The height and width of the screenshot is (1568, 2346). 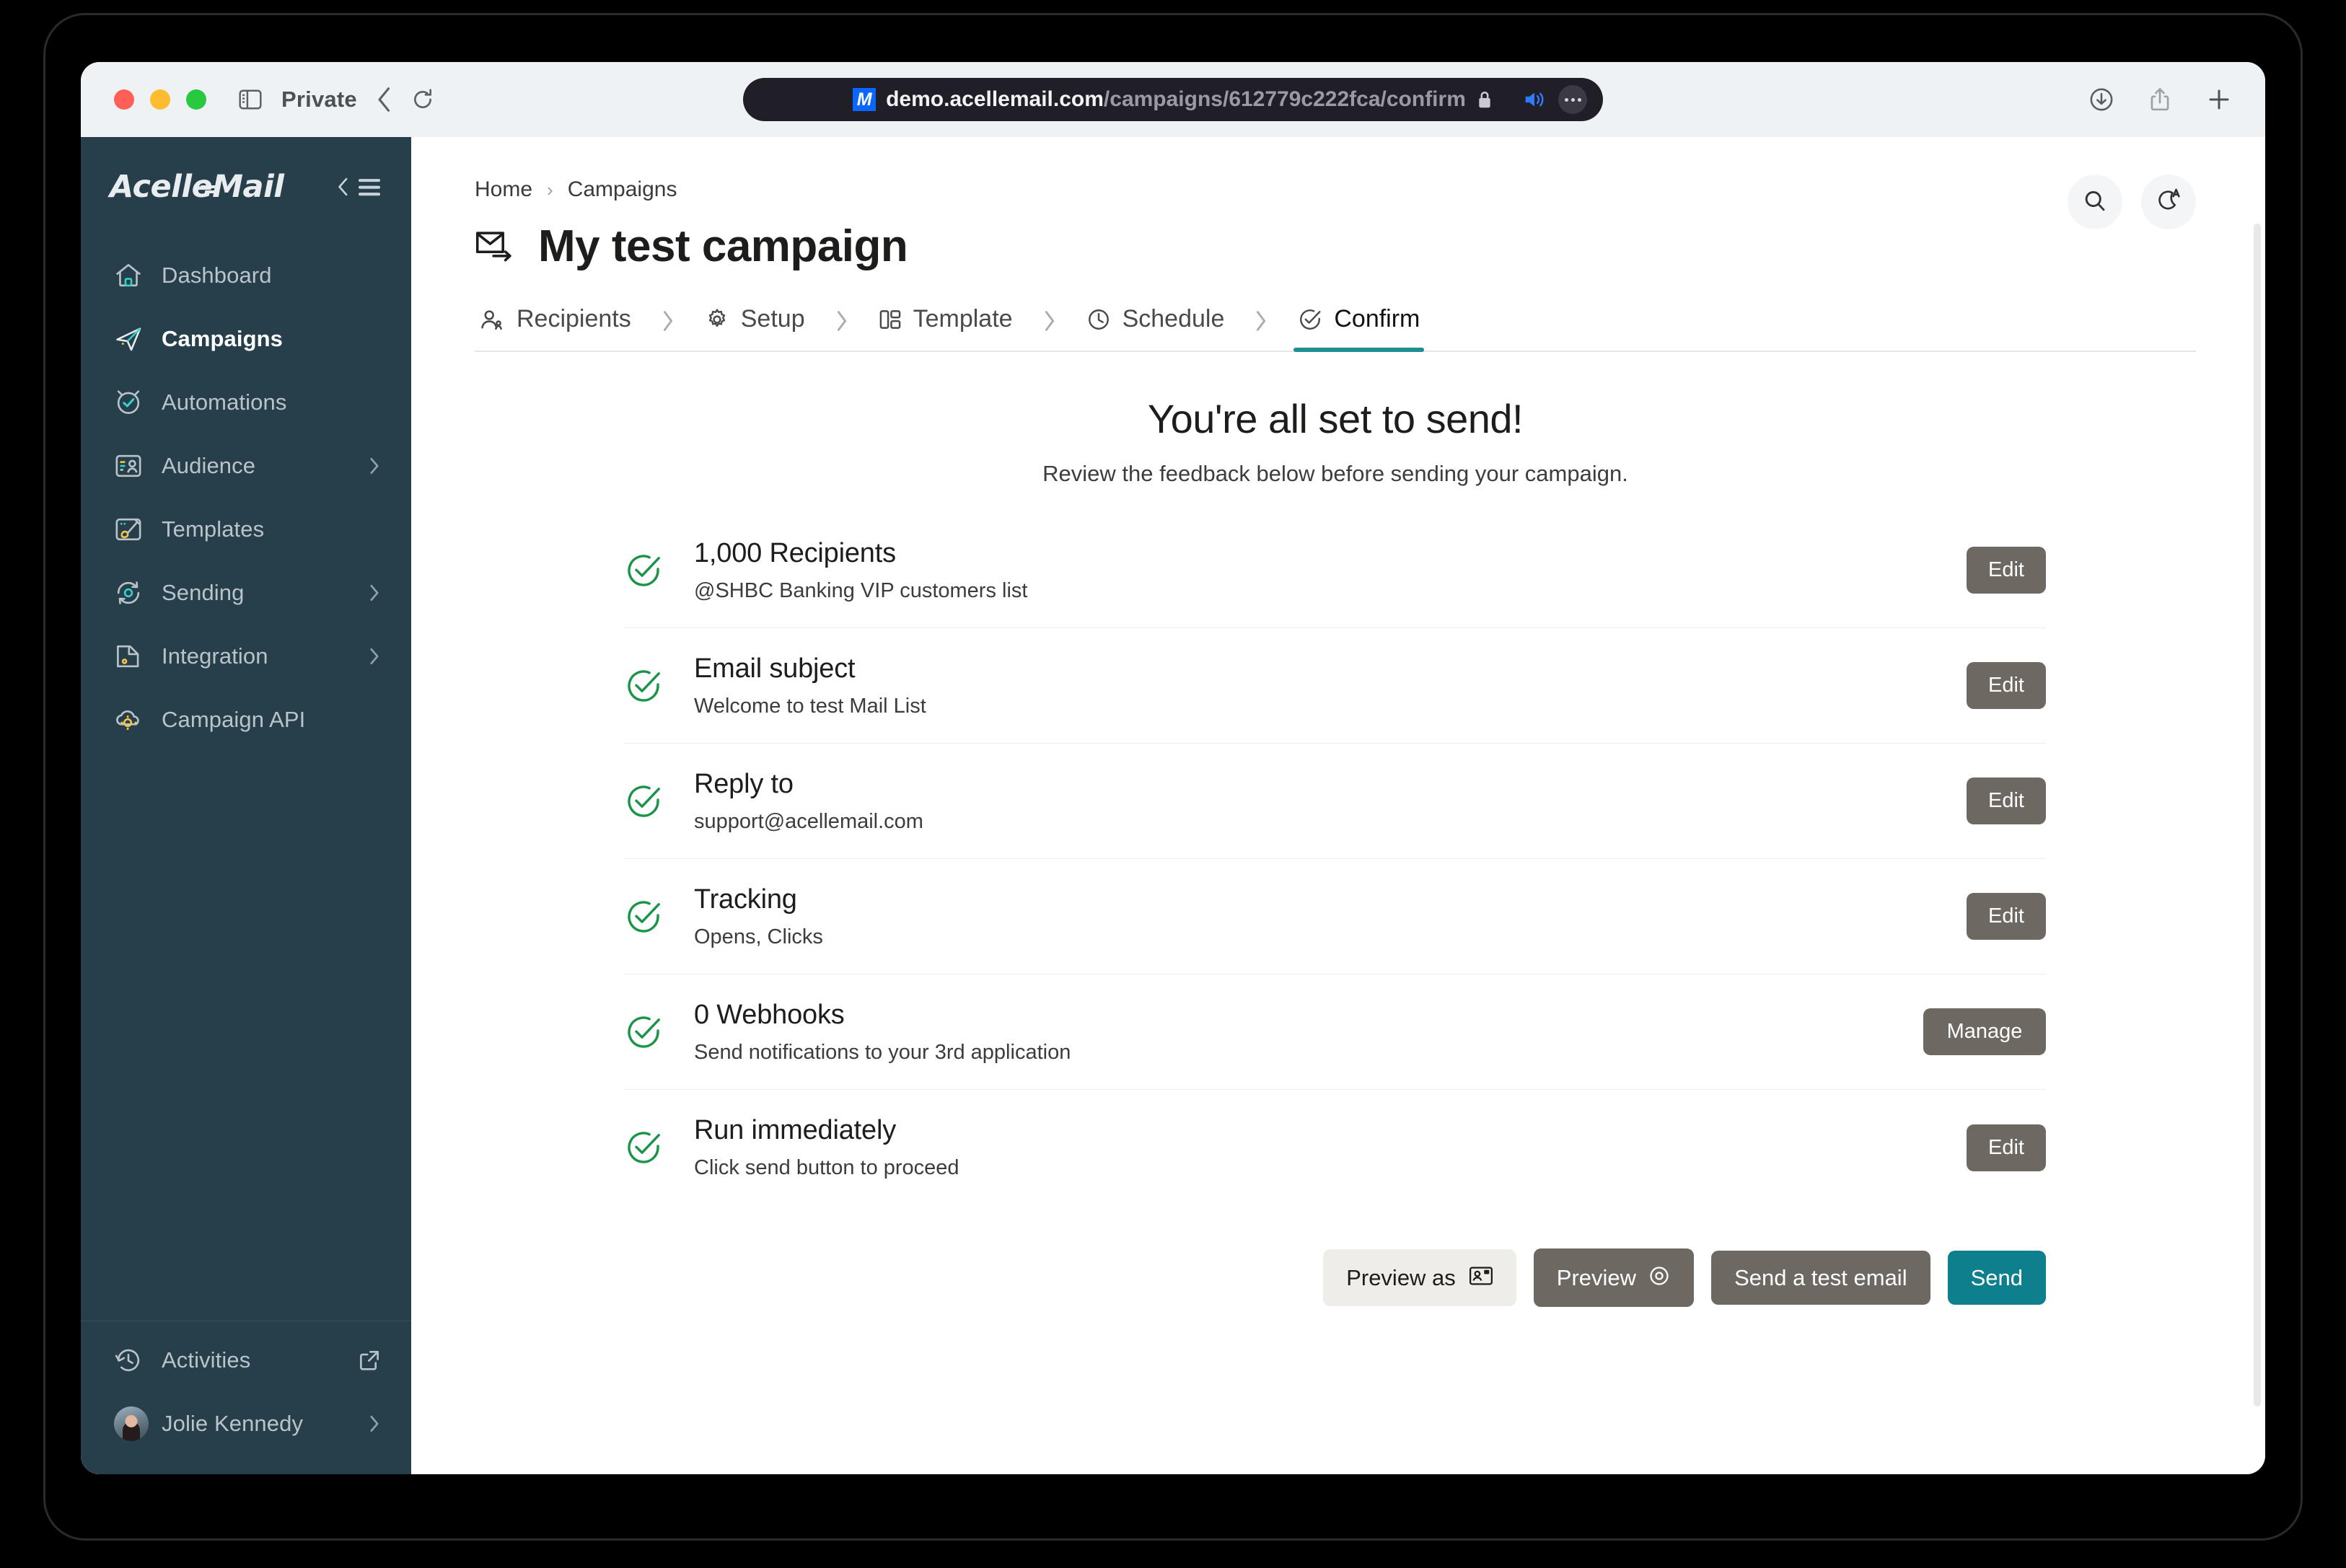 I want to click on close-window-button, so click(x=124, y=100).